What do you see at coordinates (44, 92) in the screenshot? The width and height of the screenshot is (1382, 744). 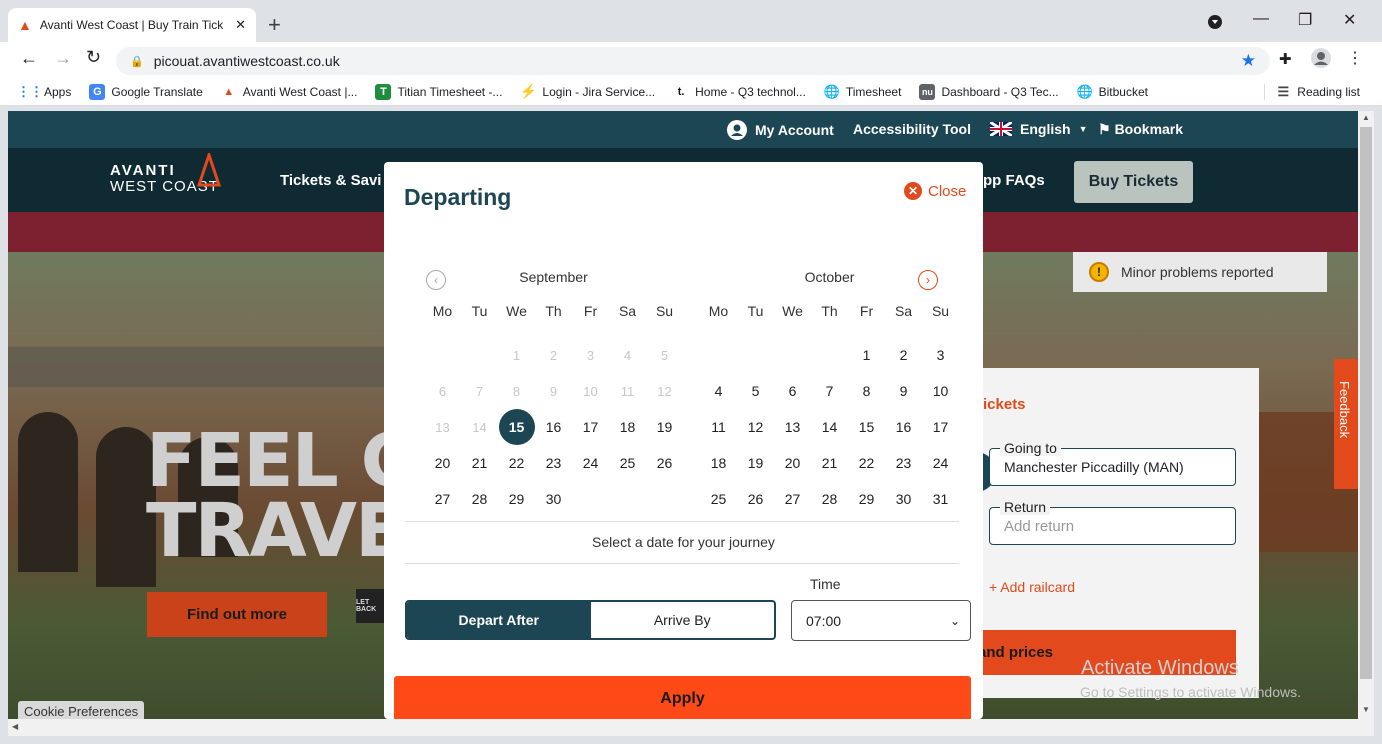 I see `bookmark-apps: ⋮⋮ Apps` at bounding box center [44, 92].